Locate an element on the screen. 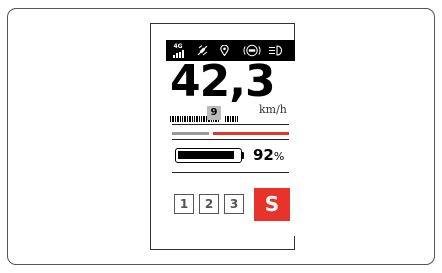  divider-middle is located at coordinates (230, 139).